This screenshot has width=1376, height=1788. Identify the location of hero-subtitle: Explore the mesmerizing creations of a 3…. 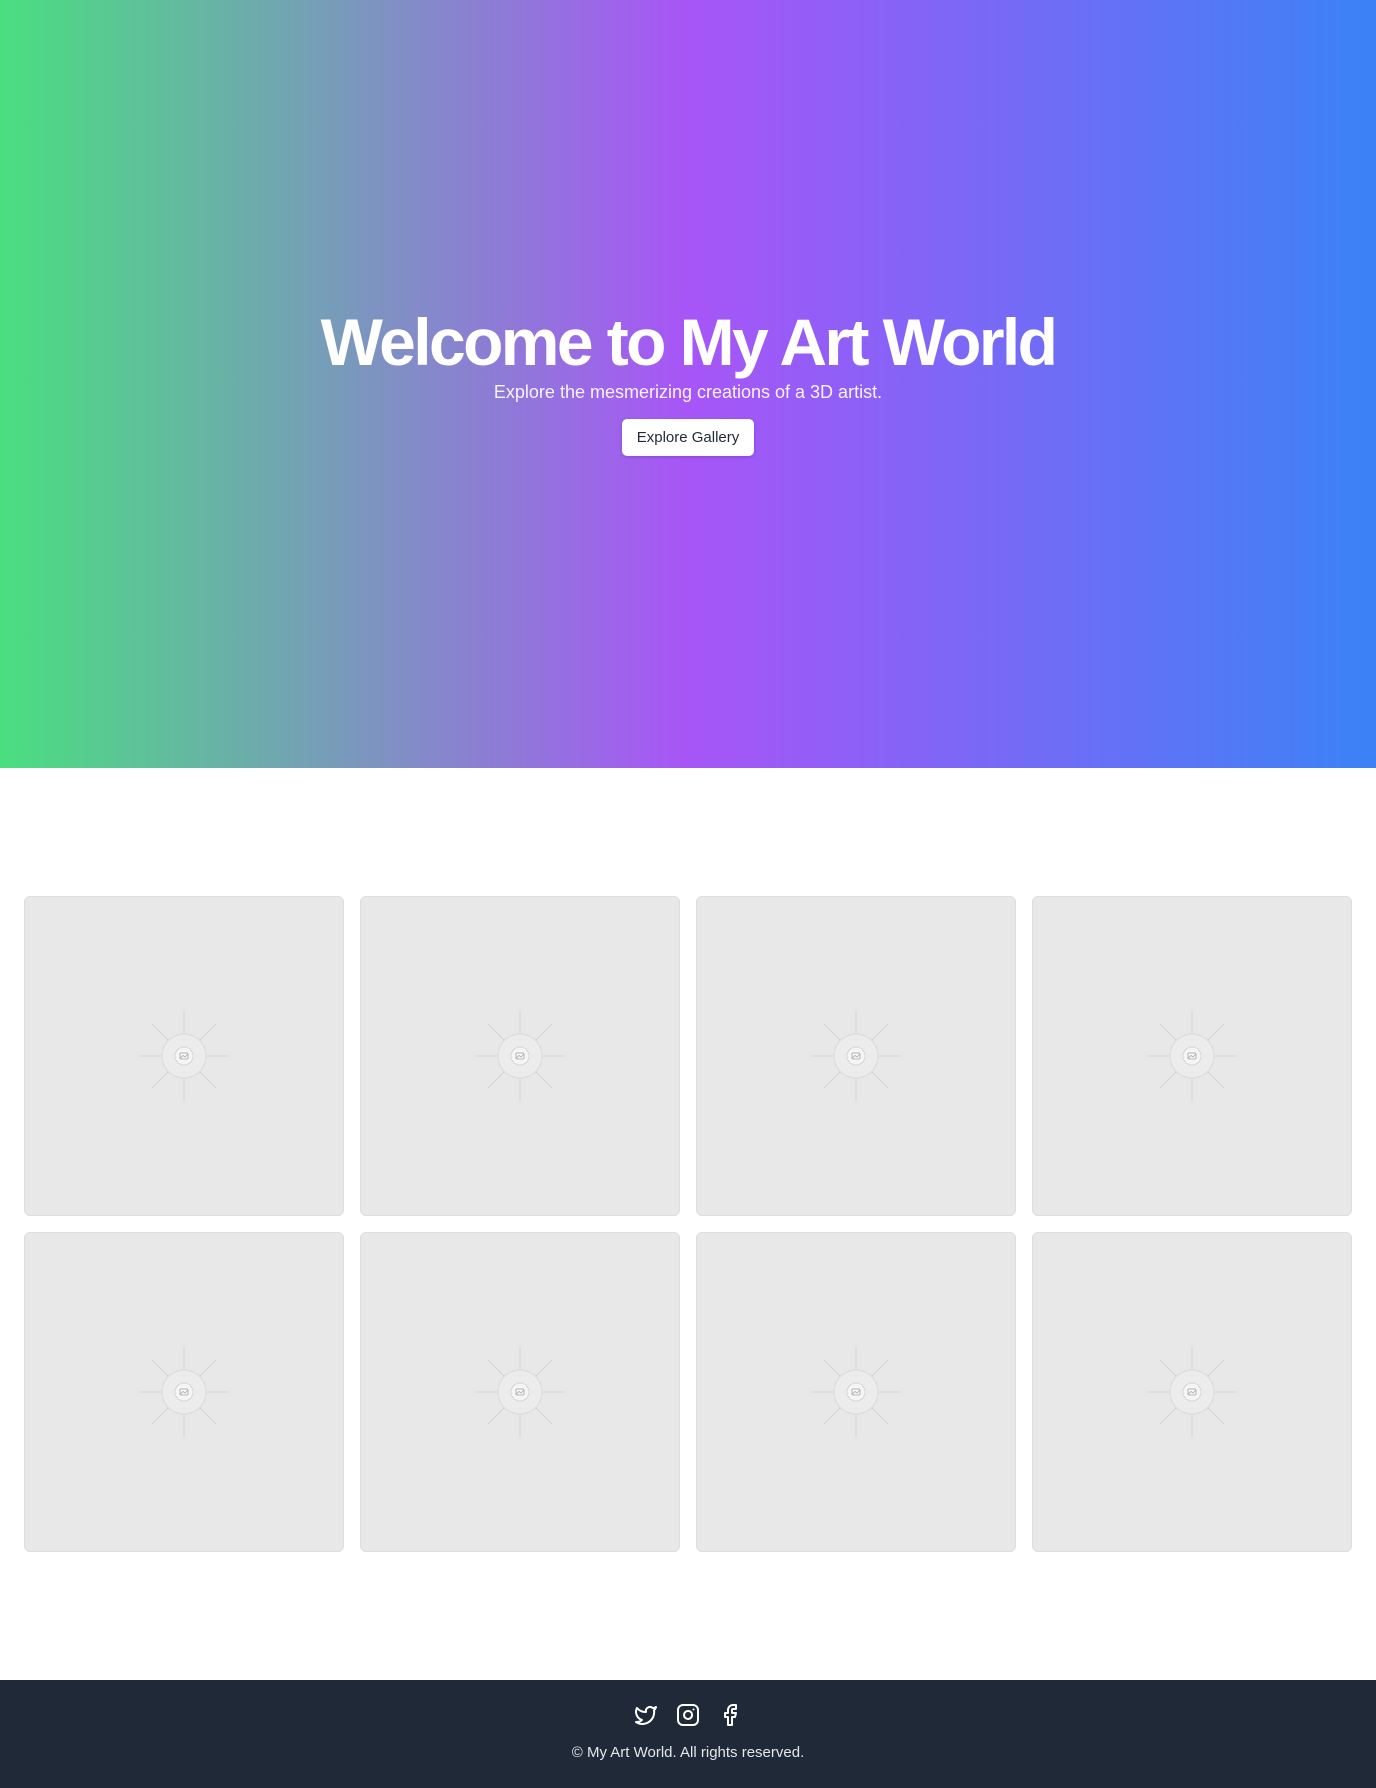
(688, 392).